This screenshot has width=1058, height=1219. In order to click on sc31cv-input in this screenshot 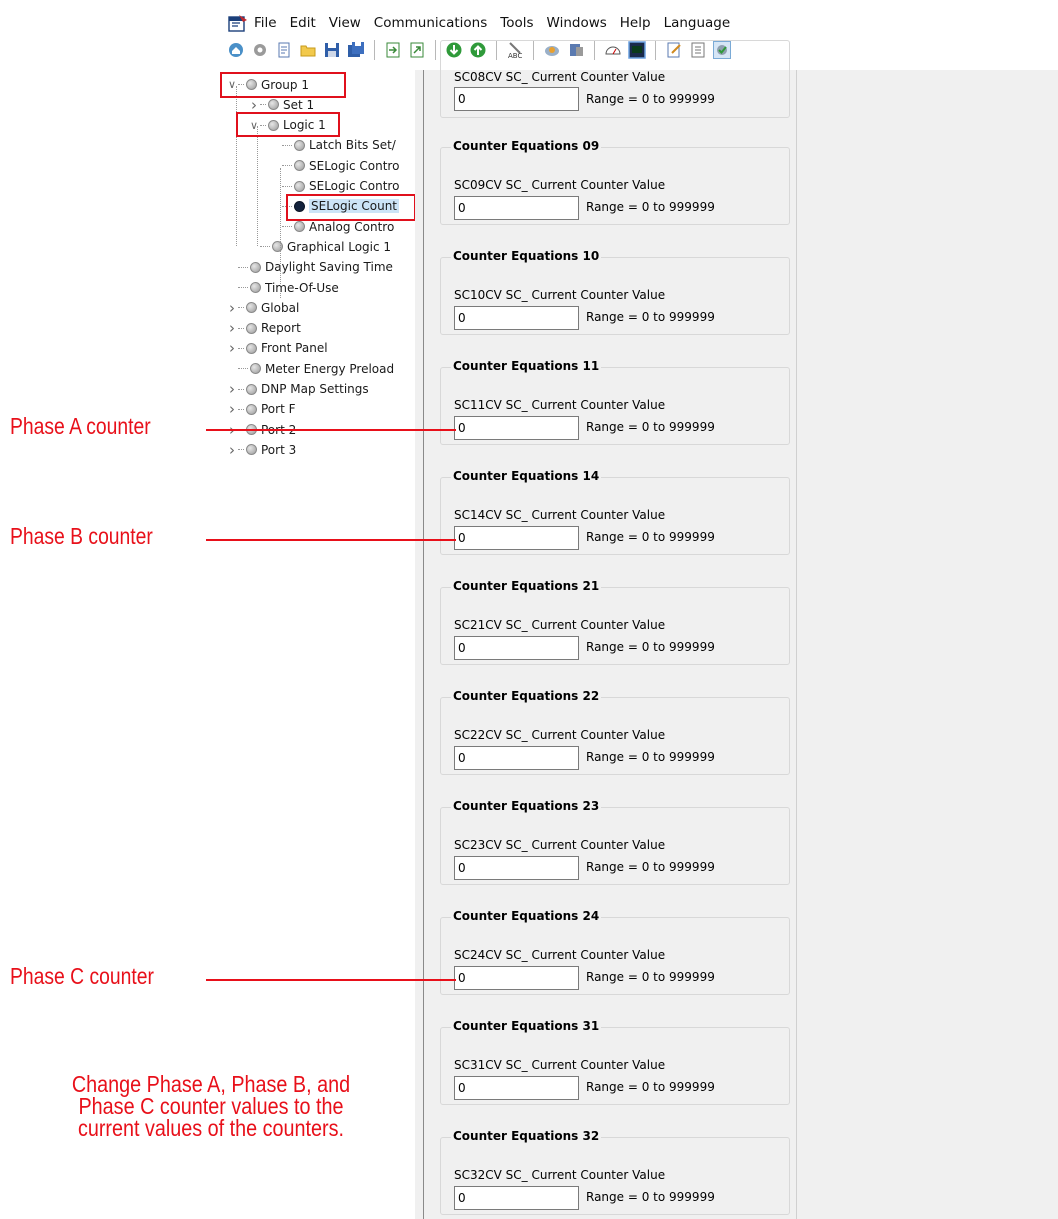, I will do `click(516, 1088)`.